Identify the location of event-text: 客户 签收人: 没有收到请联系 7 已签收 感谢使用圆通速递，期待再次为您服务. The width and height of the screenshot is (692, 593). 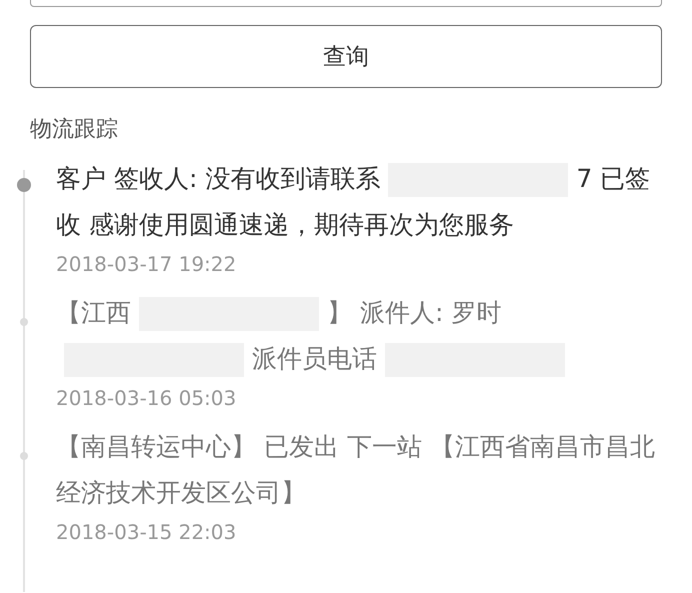
(354, 201).